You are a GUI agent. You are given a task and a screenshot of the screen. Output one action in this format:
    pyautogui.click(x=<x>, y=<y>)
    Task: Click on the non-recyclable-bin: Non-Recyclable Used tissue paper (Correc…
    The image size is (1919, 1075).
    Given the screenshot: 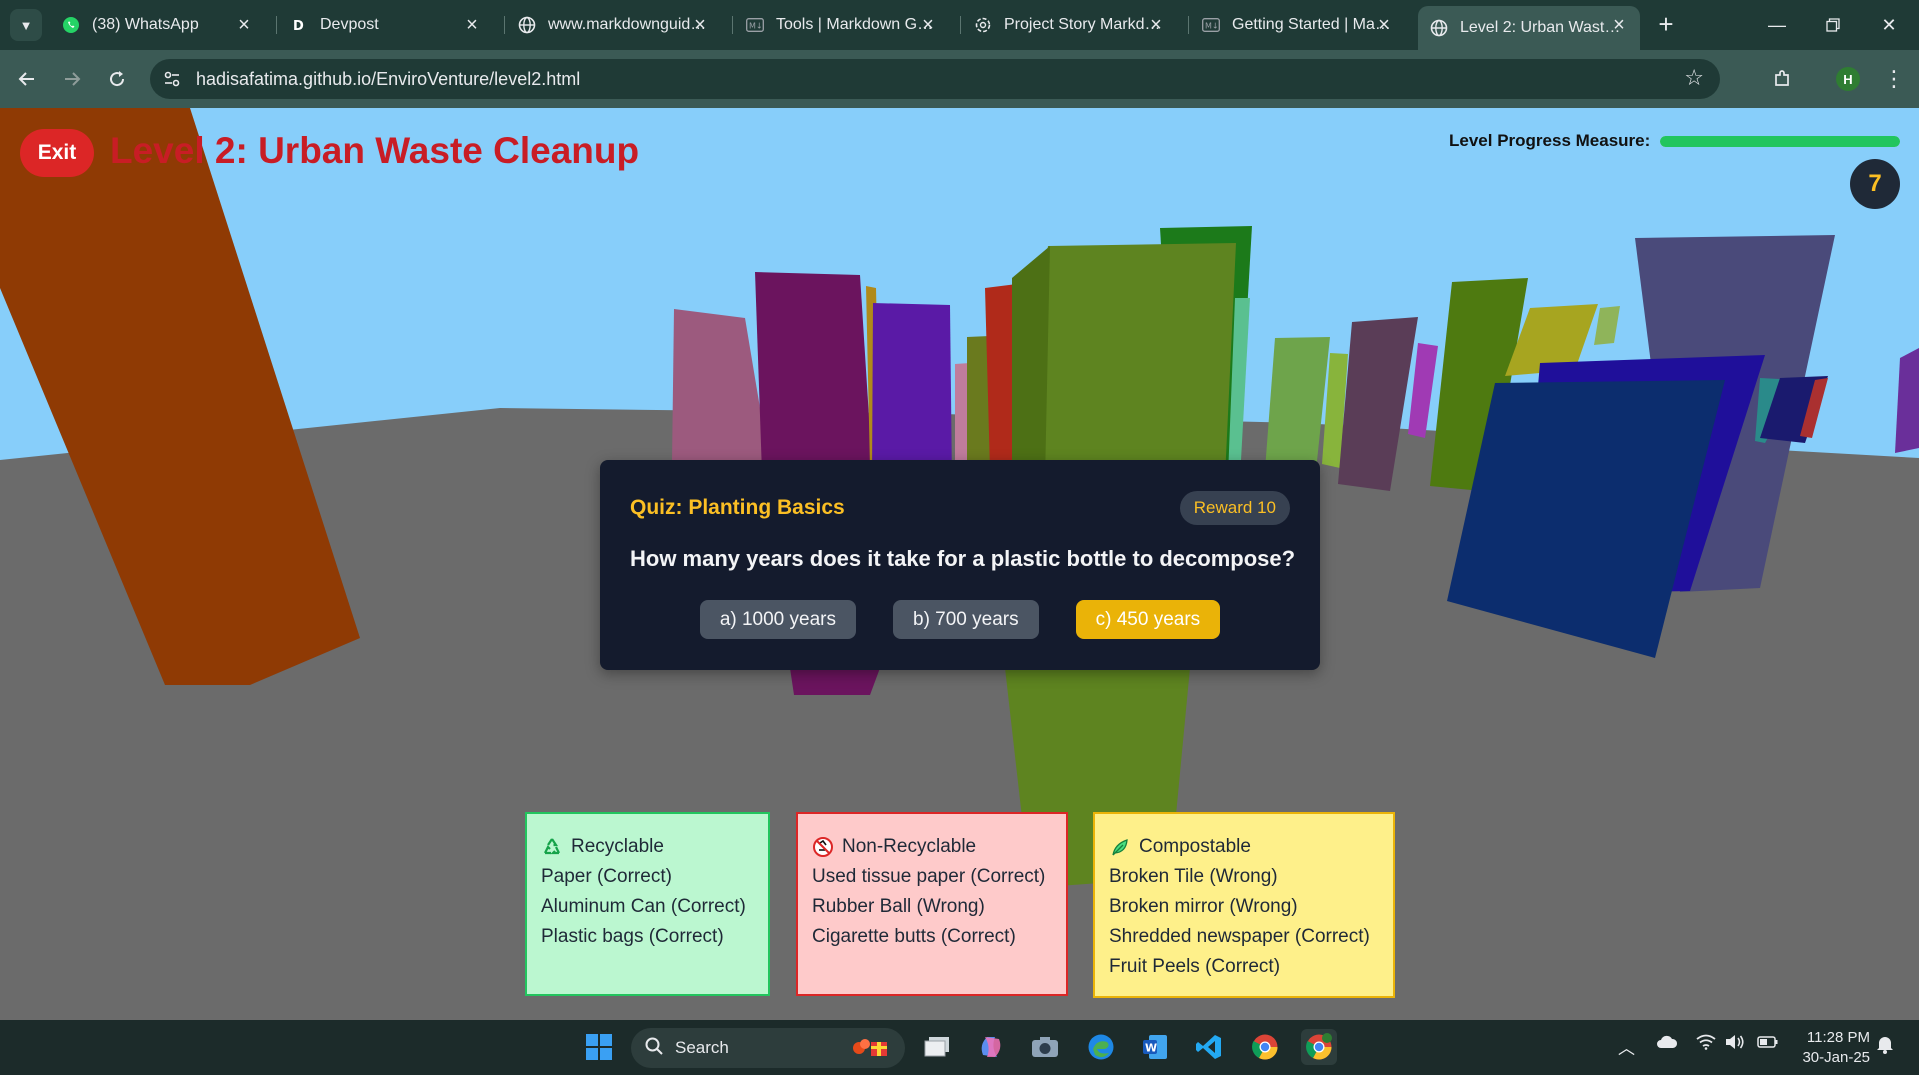 What is the action you would take?
    pyautogui.click(x=932, y=904)
    